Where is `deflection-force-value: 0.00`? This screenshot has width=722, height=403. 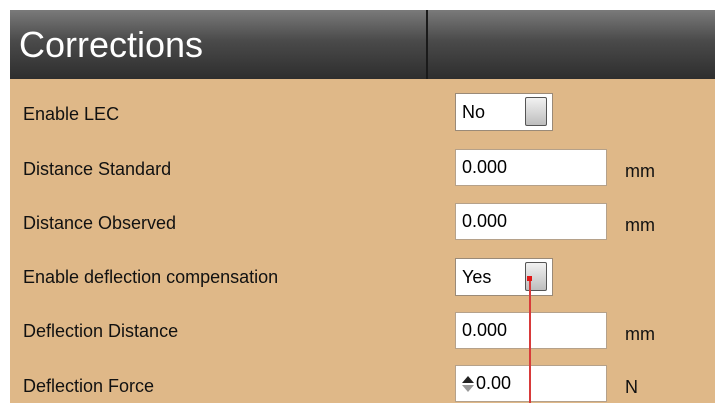
deflection-force-value: 0.00 is located at coordinates (494, 383).